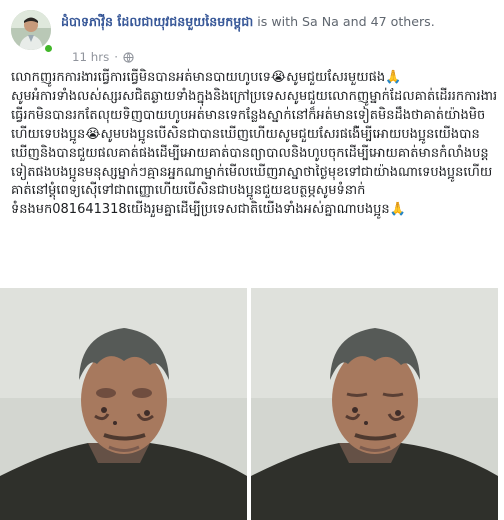  What do you see at coordinates (128, 57) in the screenshot?
I see `globe-icon` at bounding box center [128, 57].